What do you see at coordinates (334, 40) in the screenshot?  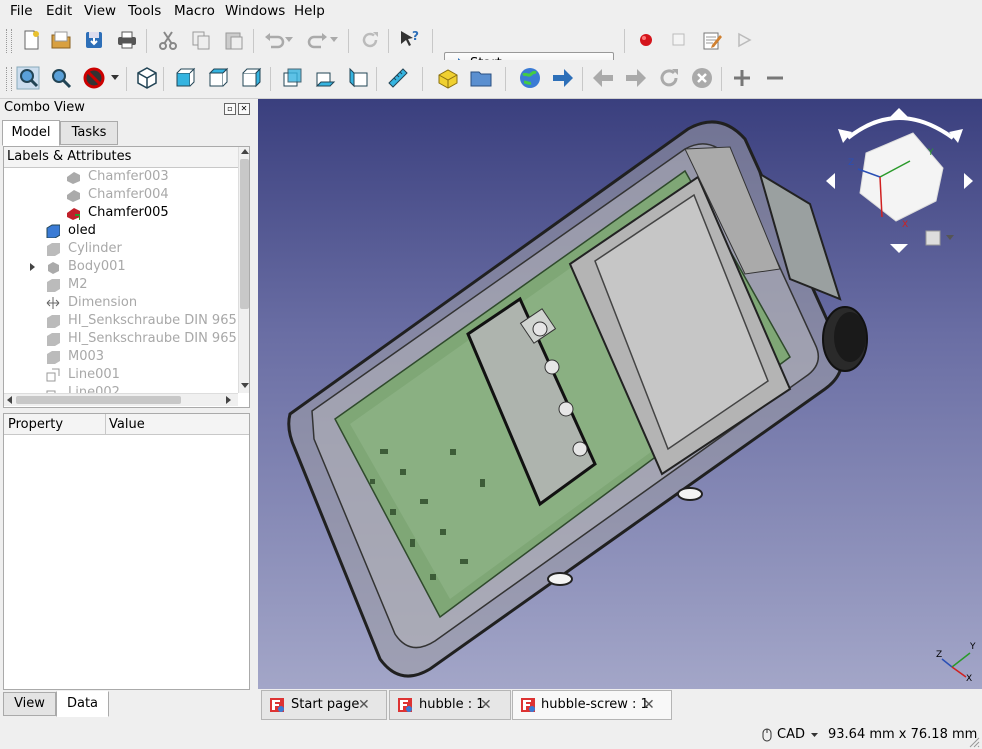 I see `redo-dropdown-icon` at bounding box center [334, 40].